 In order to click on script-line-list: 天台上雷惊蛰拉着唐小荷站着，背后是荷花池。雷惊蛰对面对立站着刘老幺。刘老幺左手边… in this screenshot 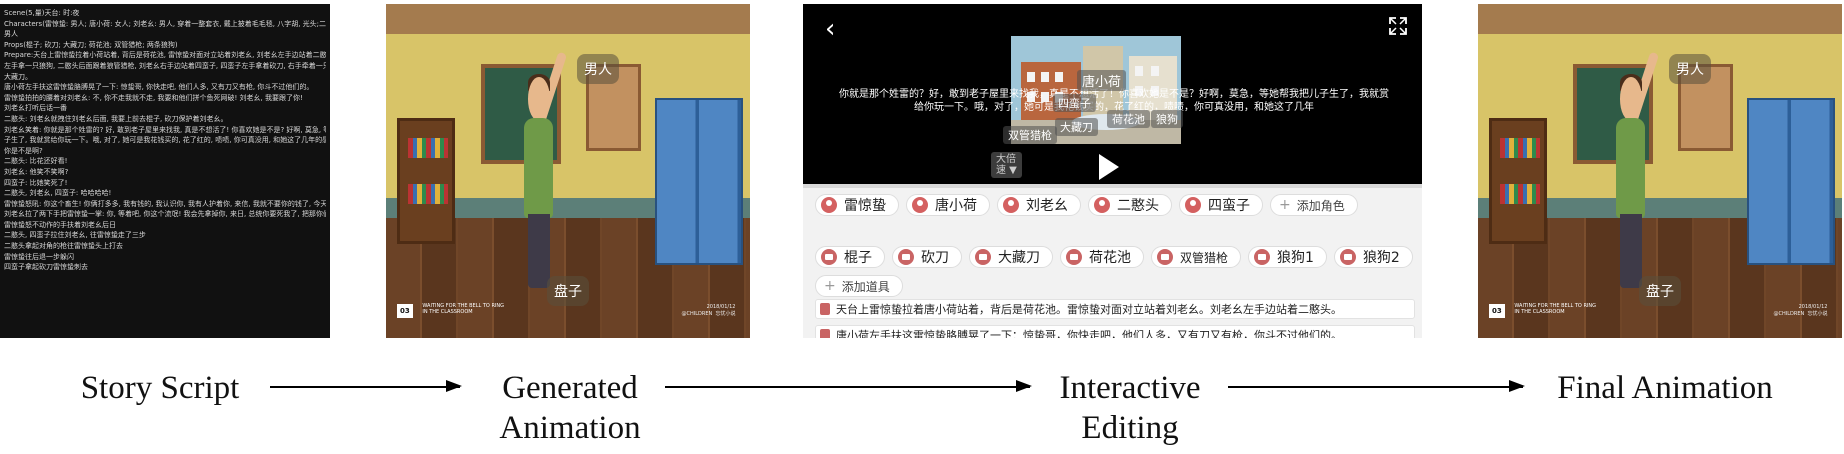, I will do `click(1115, 318)`.